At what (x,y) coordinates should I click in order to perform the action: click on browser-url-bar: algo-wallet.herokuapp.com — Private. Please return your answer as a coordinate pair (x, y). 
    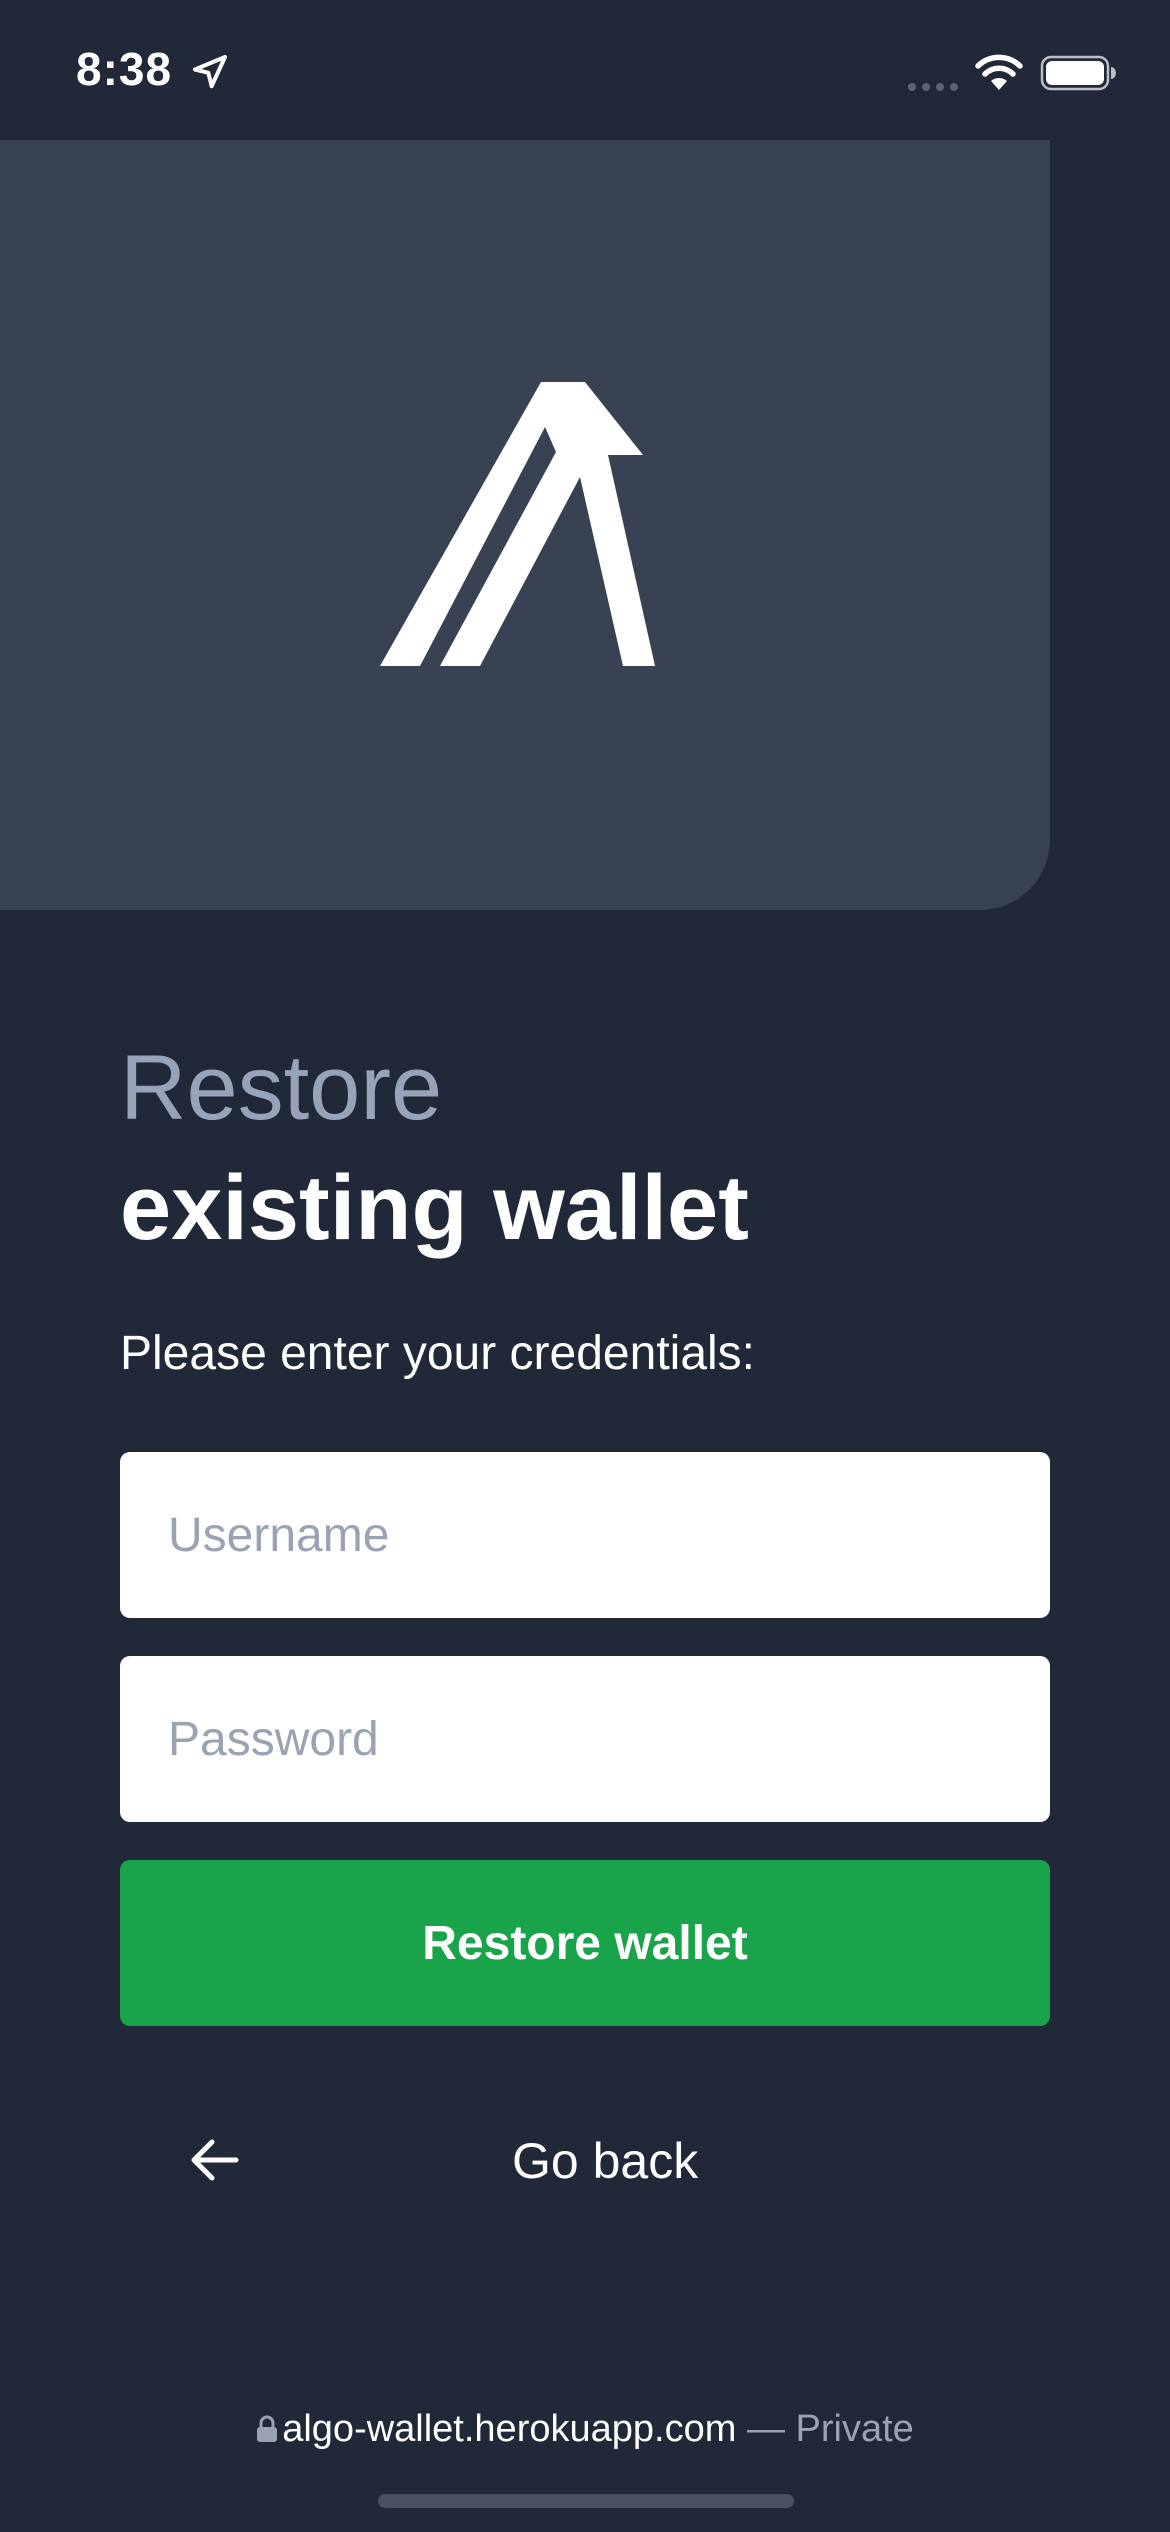
    Looking at the image, I should click on (585, 2429).